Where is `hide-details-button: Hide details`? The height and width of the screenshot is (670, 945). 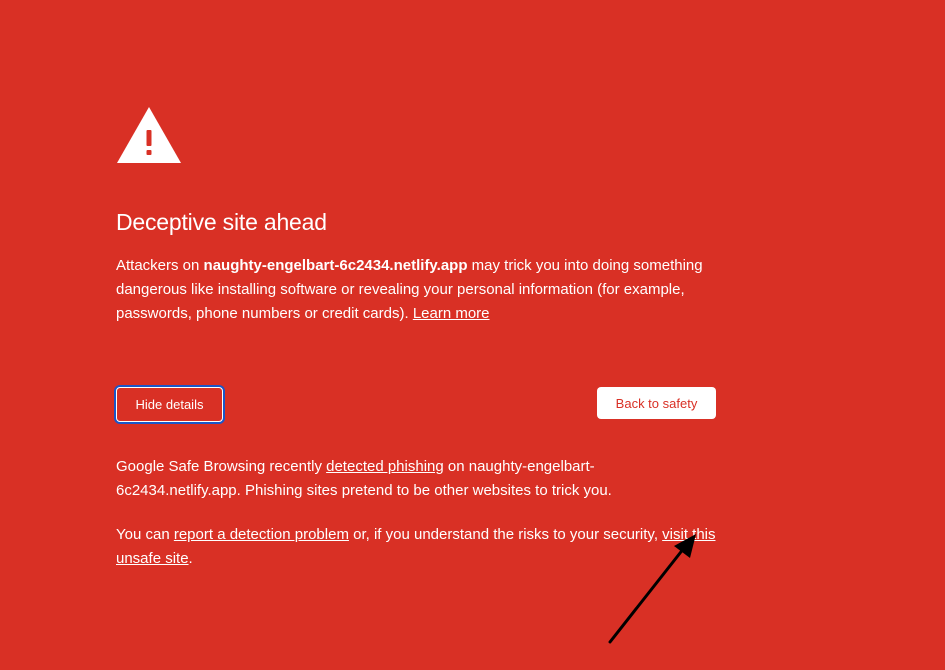
hide-details-button: Hide details is located at coordinates (169, 404).